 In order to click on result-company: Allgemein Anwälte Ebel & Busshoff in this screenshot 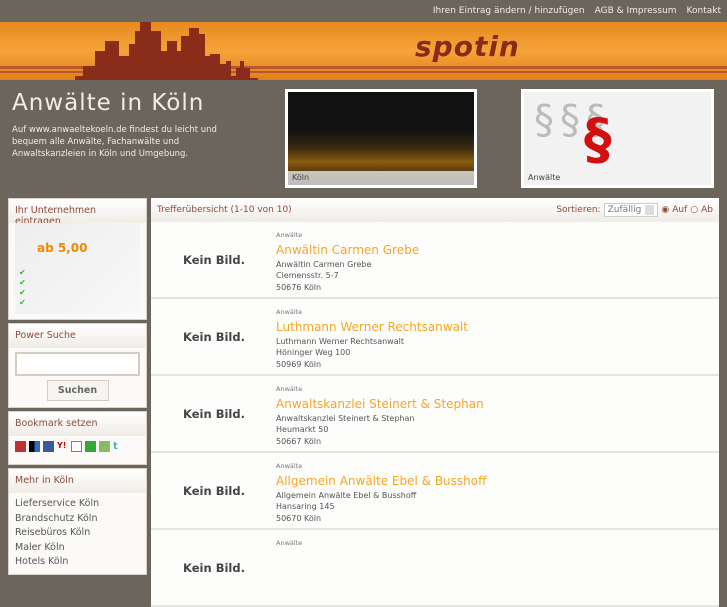, I will do `click(346, 495)`.